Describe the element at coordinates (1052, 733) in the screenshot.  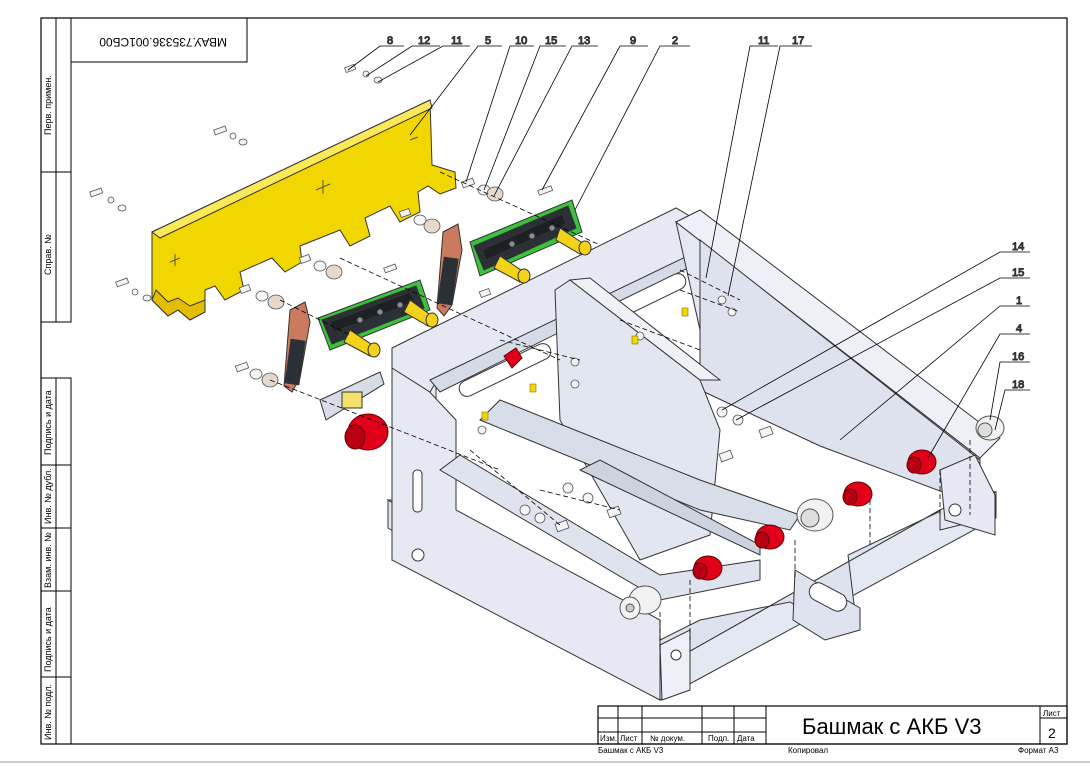
I see `sheet-number: 2` at that location.